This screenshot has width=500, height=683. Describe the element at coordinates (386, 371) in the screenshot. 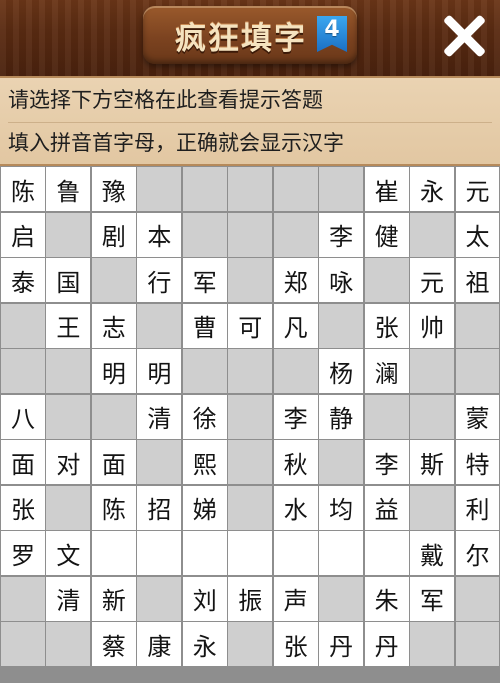

I see `grid-cell: 澜` at that location.